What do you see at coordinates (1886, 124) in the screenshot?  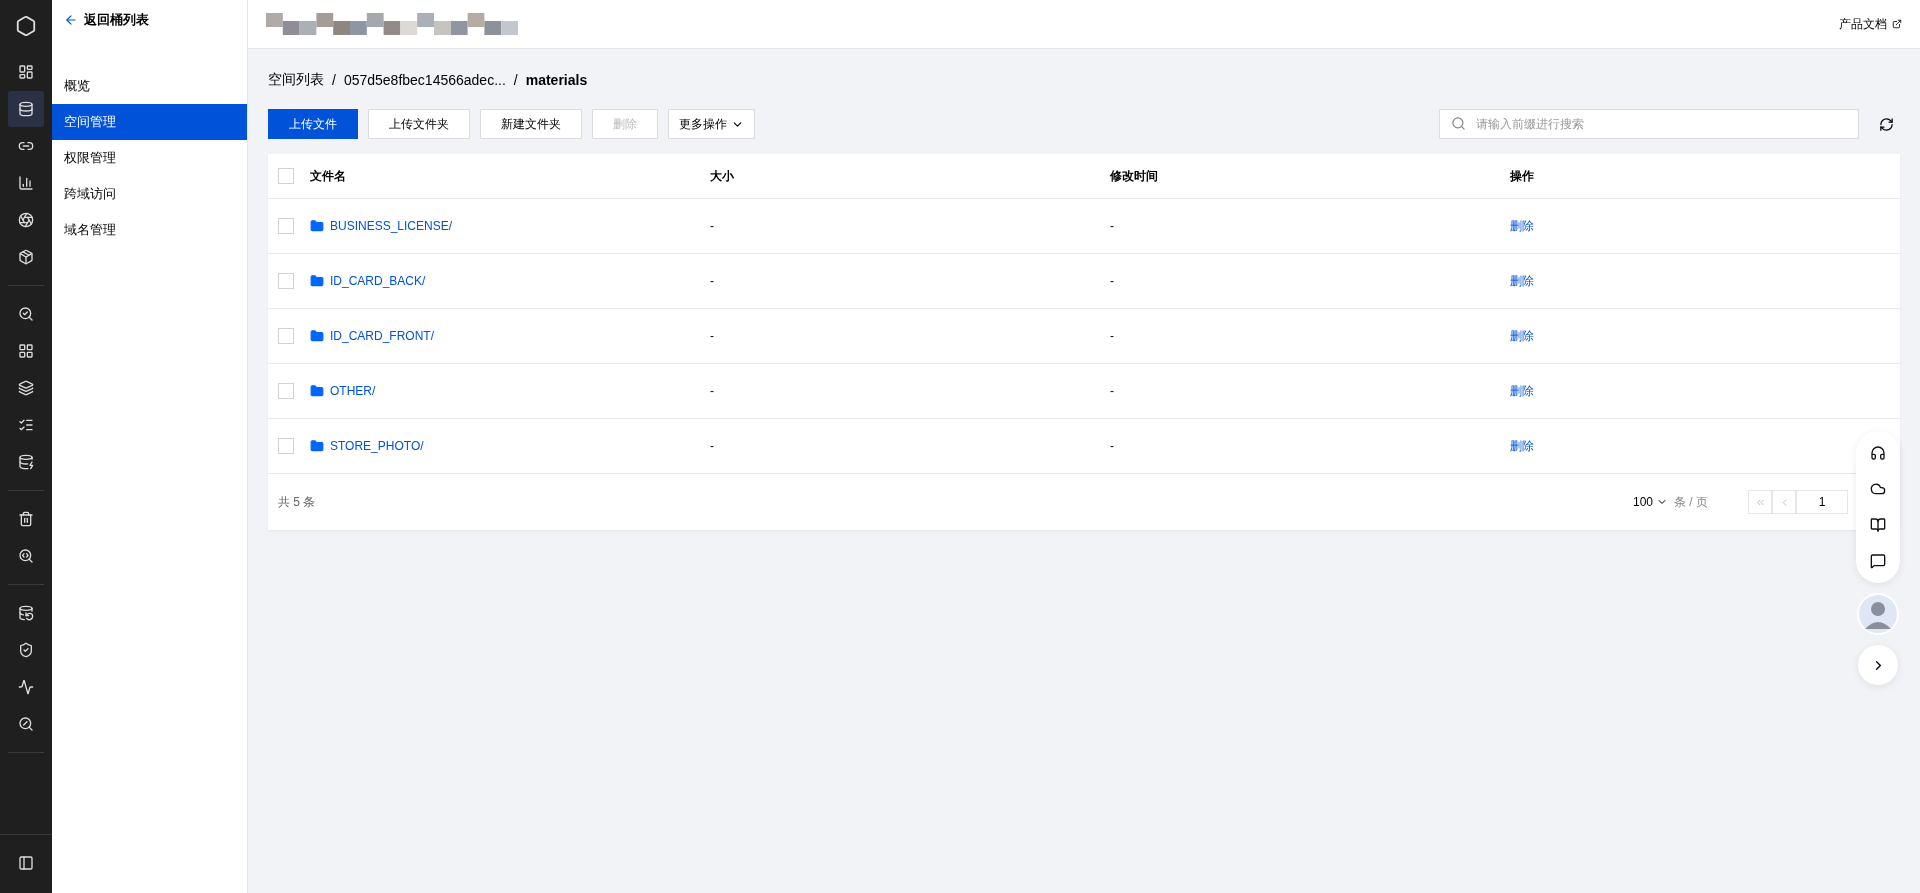 I see `refresh-icon` at bounding box center [1886, 124].